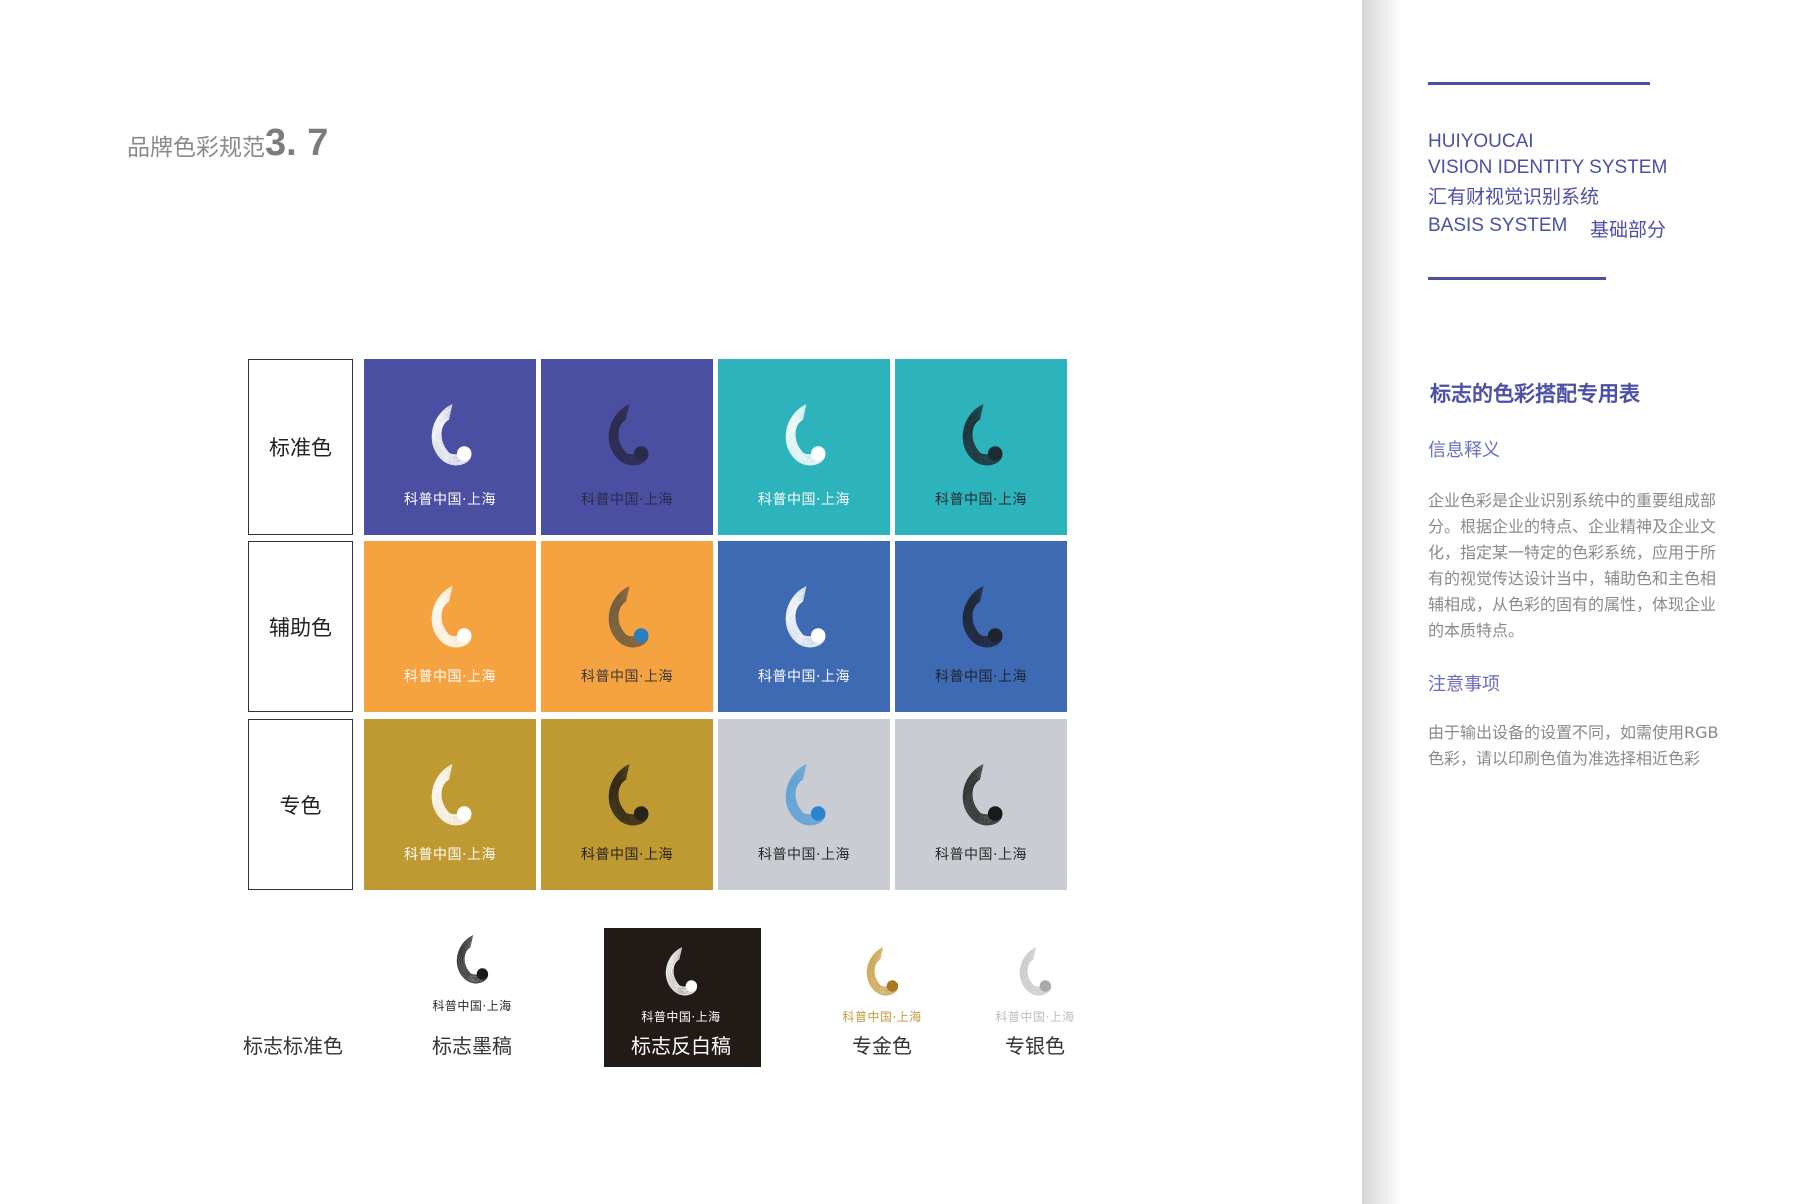 This screenshot has width=1820, height=1204. Describe the element at coordinates (882, 1046) in the screenshot. I see `logo-gold-label: 专金色` at that location.